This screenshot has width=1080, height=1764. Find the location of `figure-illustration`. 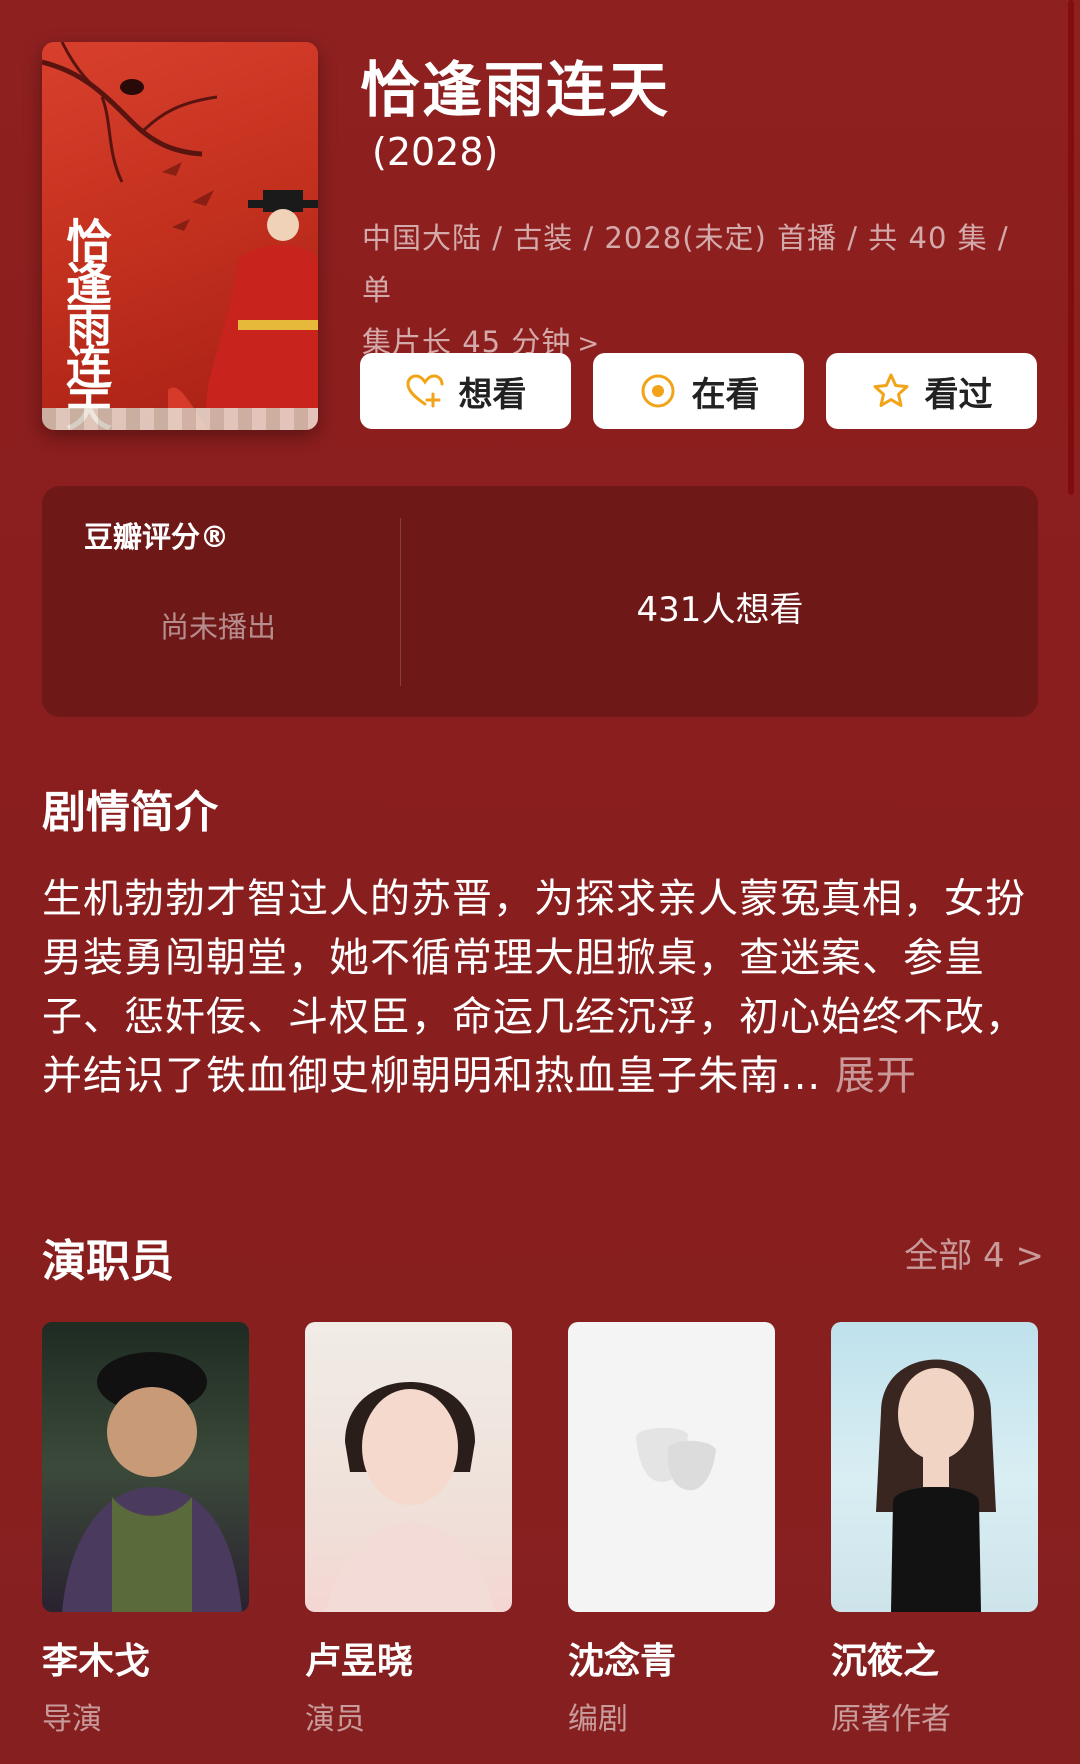

figure-illustration is located at coordinates (243, 310).